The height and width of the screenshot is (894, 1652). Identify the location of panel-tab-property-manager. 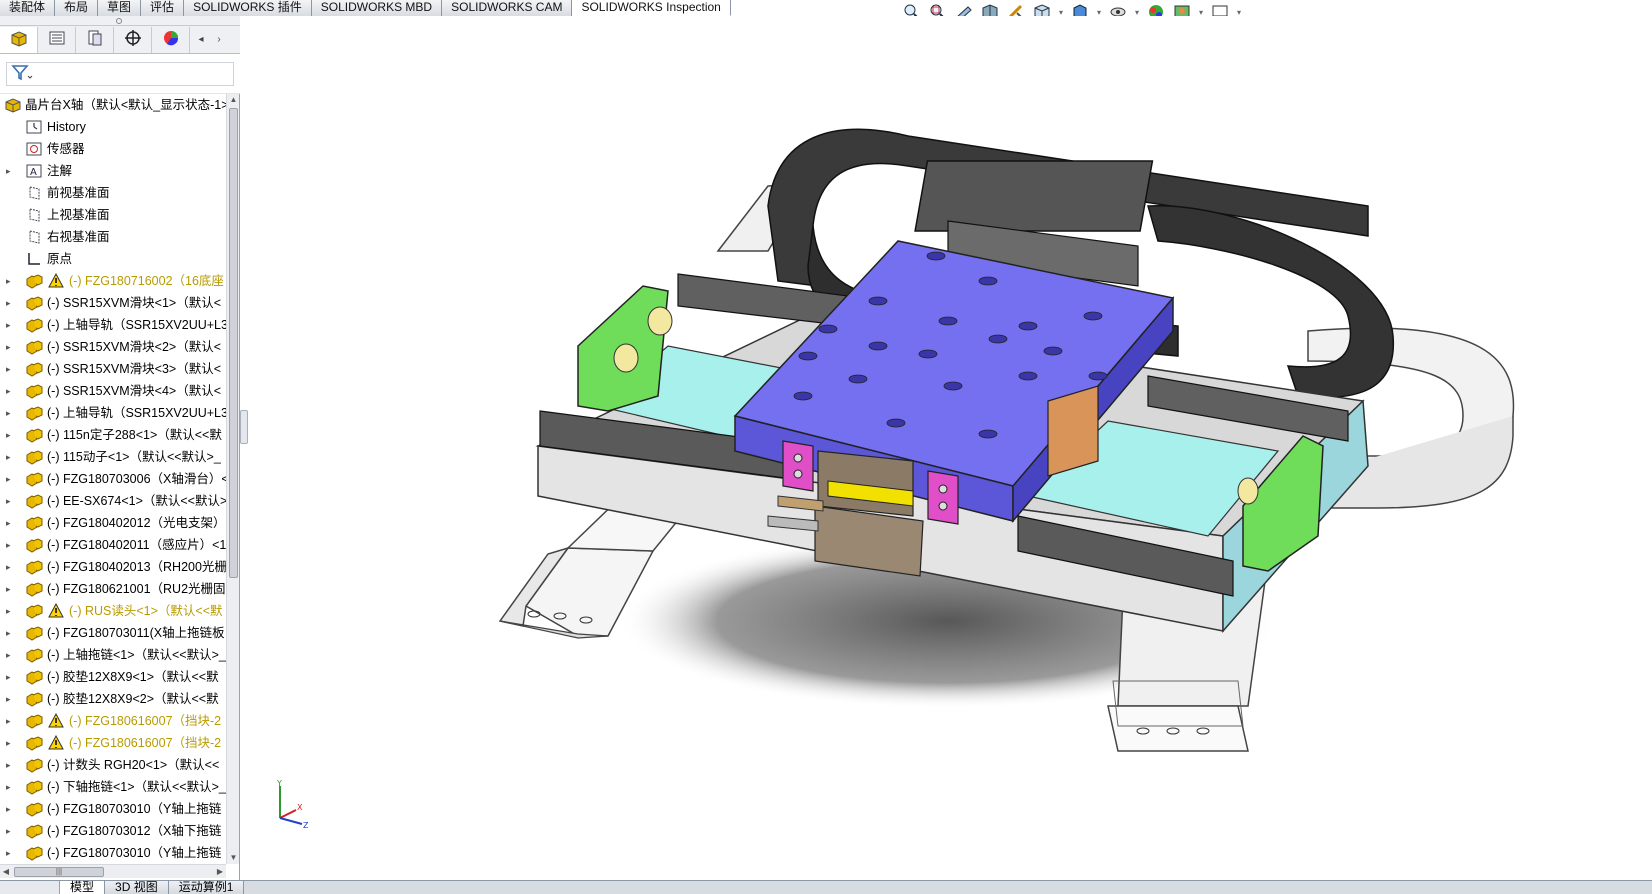
(57, 39).